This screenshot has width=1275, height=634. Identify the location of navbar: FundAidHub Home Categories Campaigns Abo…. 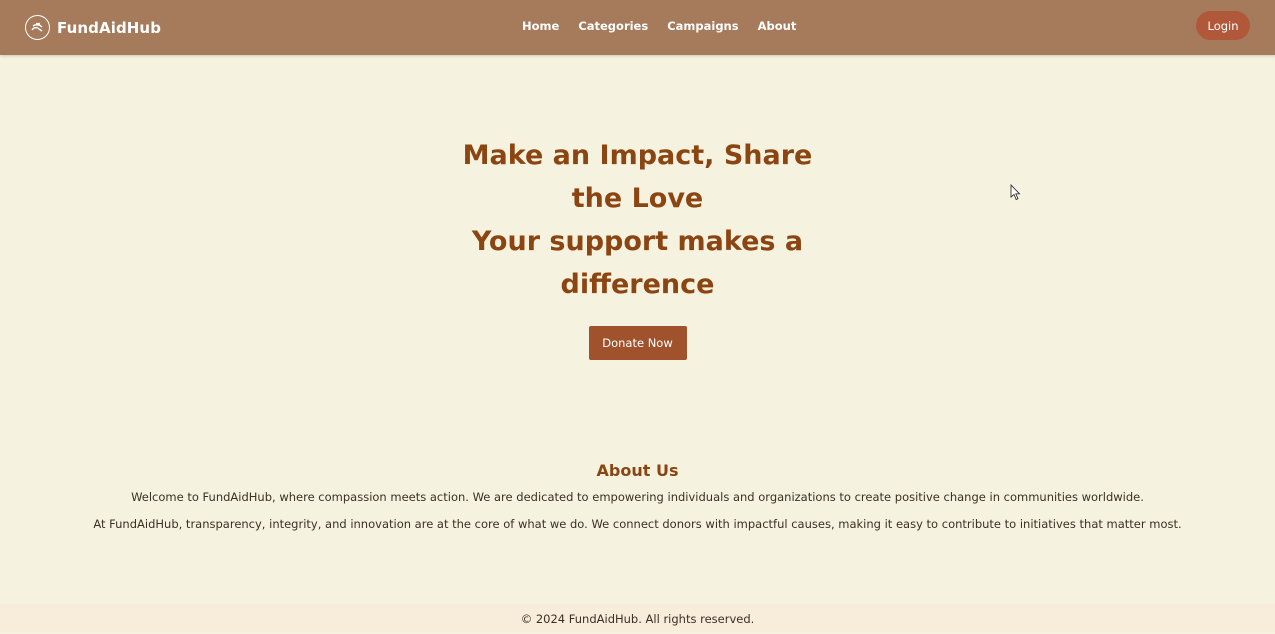
(637, 27).